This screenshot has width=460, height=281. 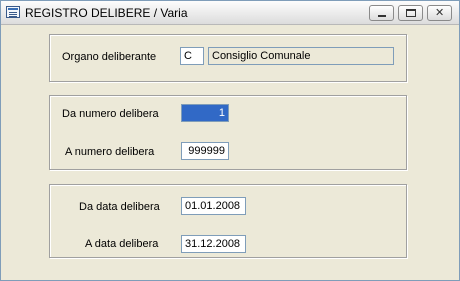 I want to click on organo-code-field: C, so click(x=192, y=56).